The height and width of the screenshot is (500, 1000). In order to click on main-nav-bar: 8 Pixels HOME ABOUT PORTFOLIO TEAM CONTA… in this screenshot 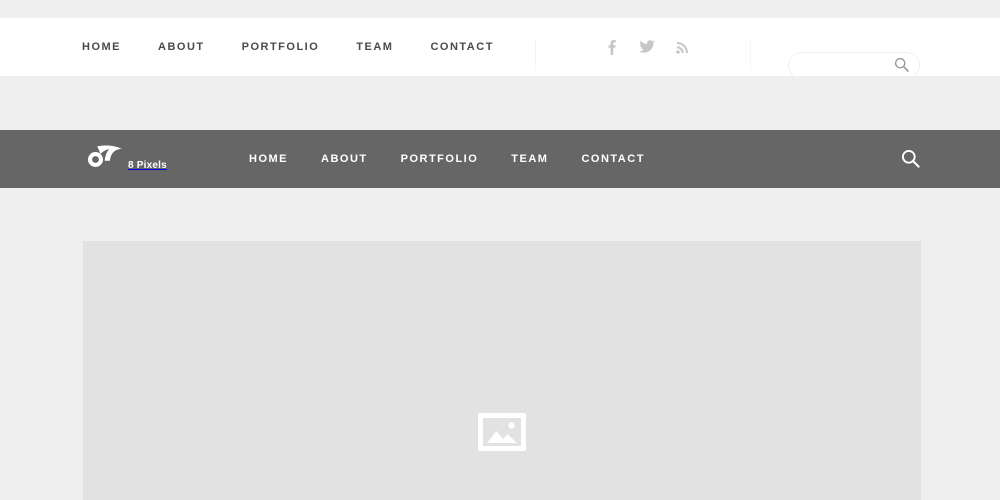, I will do `click(500, 159)`.